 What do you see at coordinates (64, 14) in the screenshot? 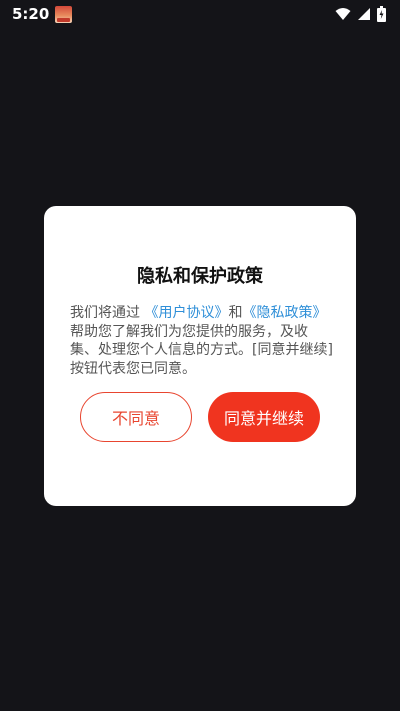
I see `app-thumbnail-icon` at bounding box center [64, 14].